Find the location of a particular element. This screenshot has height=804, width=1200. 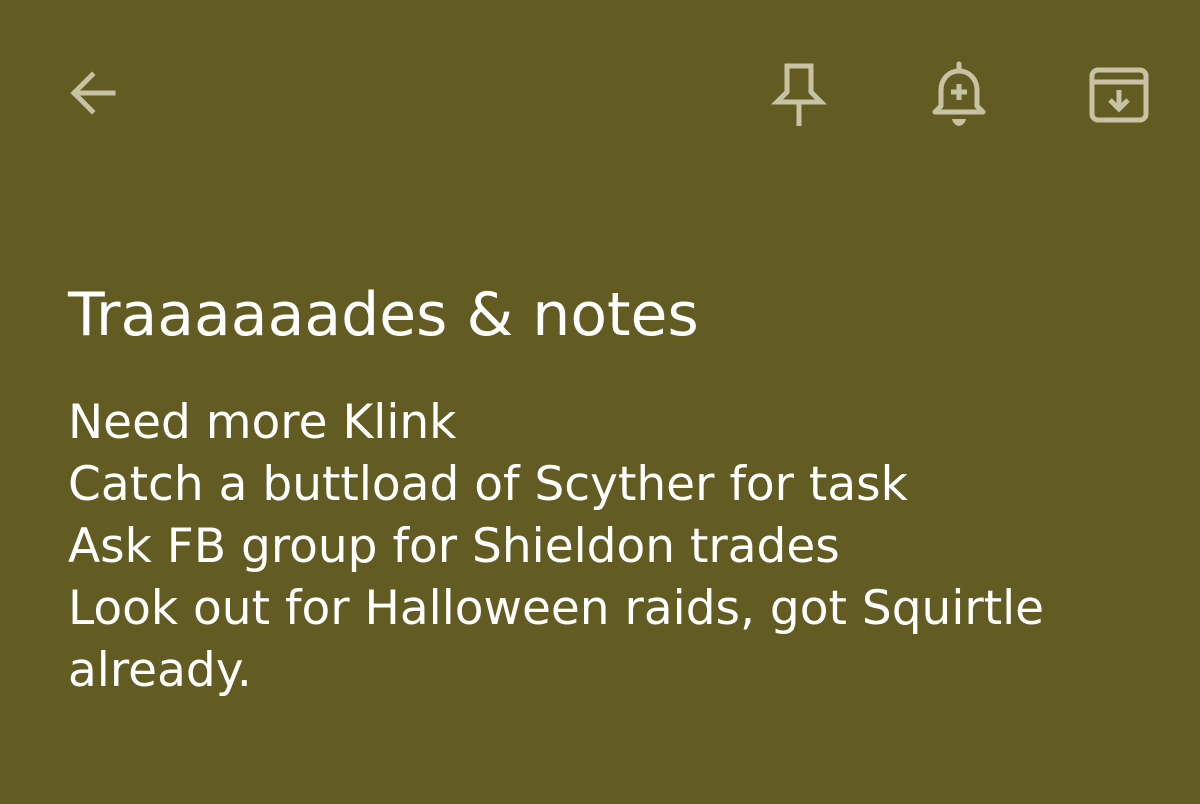

note-title: Traaaaaades & notes is located at coordinates (618, 315).